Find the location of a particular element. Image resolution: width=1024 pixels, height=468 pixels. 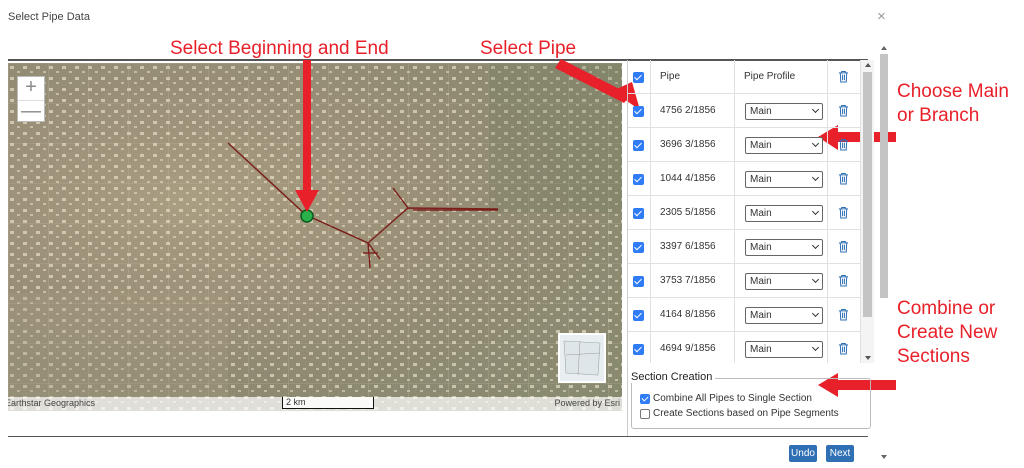

pipe-id: 3696 3/1856 is located at coordinates (688, 144).